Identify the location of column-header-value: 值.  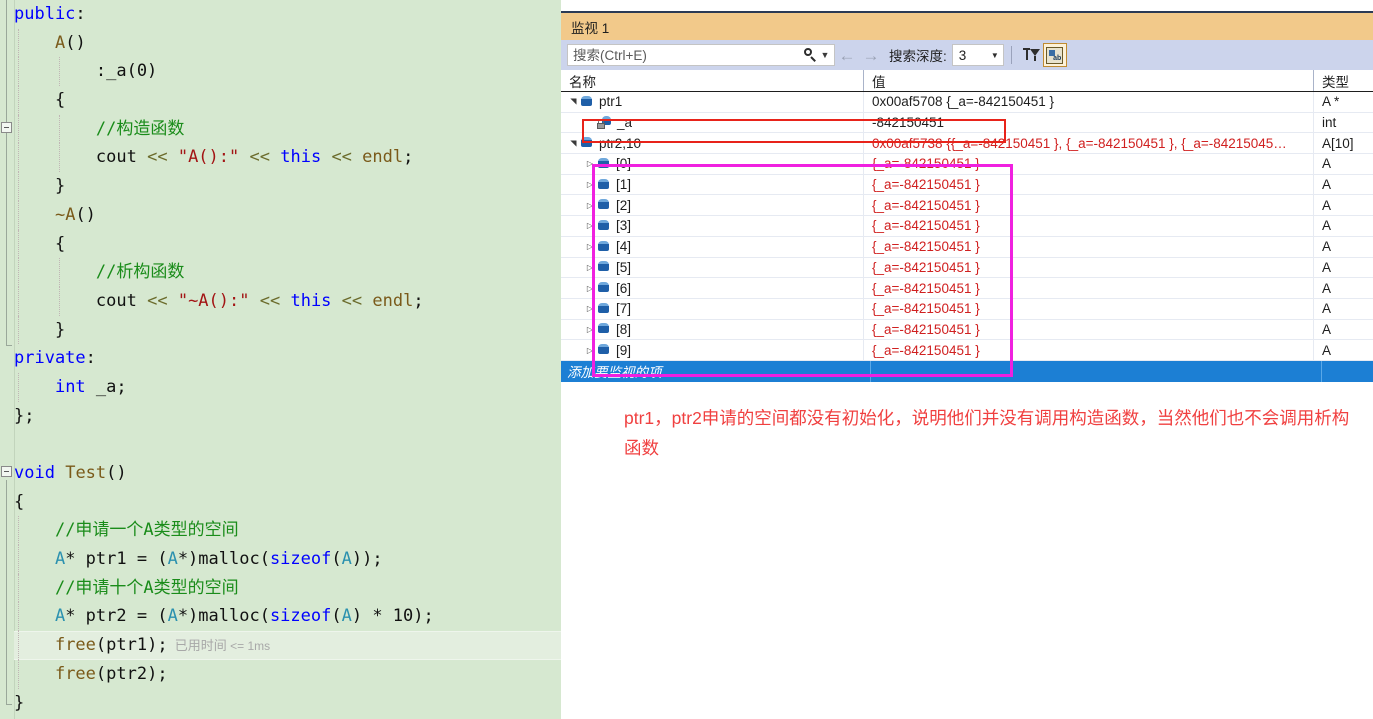
(1089, 80).